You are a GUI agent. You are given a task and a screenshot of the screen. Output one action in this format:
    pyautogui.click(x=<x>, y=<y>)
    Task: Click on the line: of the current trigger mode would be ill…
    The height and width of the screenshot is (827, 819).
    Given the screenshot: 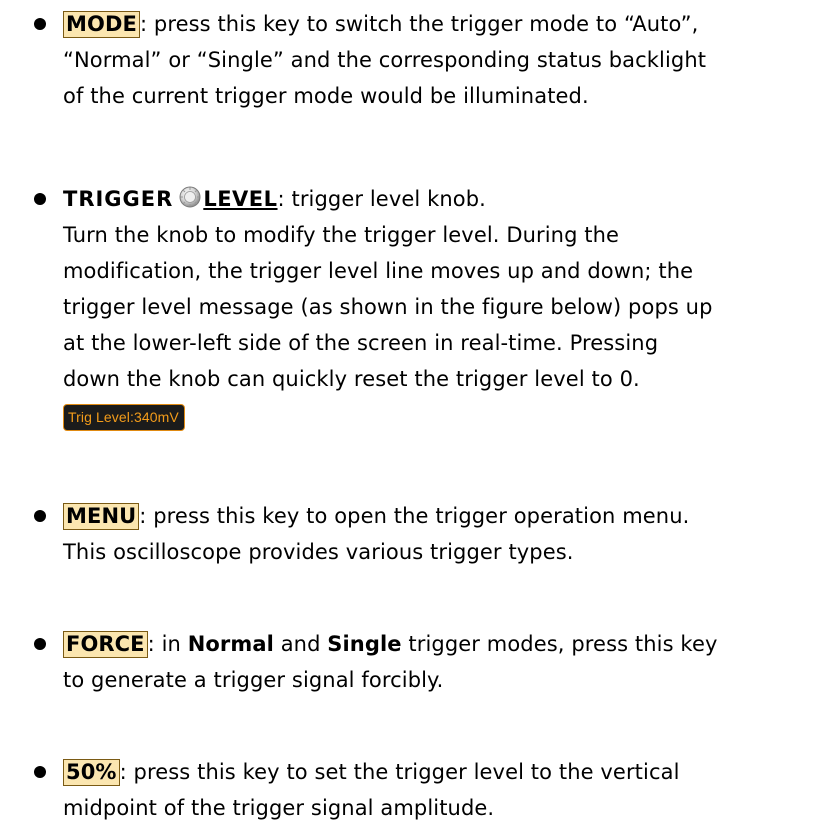 What is the action you would take?
    pyautogui.click(x=326, y=96)
    